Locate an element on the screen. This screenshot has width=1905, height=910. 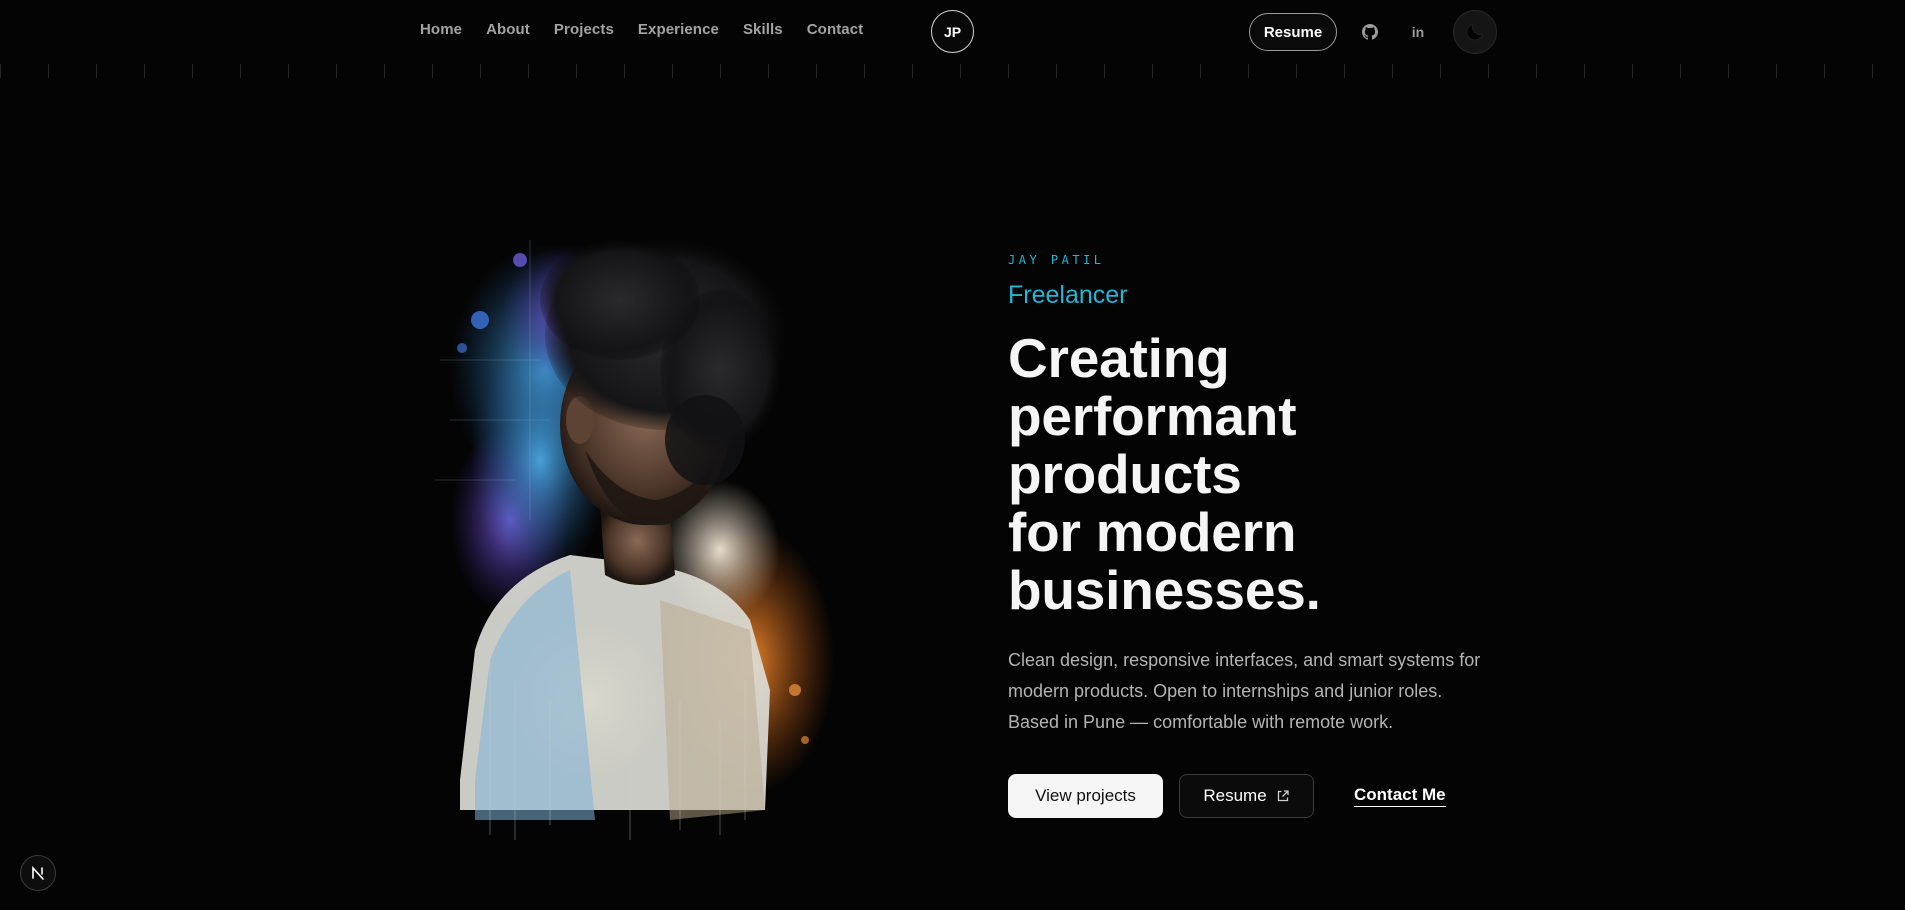
github-icon is located at coordinates (1370, 32).